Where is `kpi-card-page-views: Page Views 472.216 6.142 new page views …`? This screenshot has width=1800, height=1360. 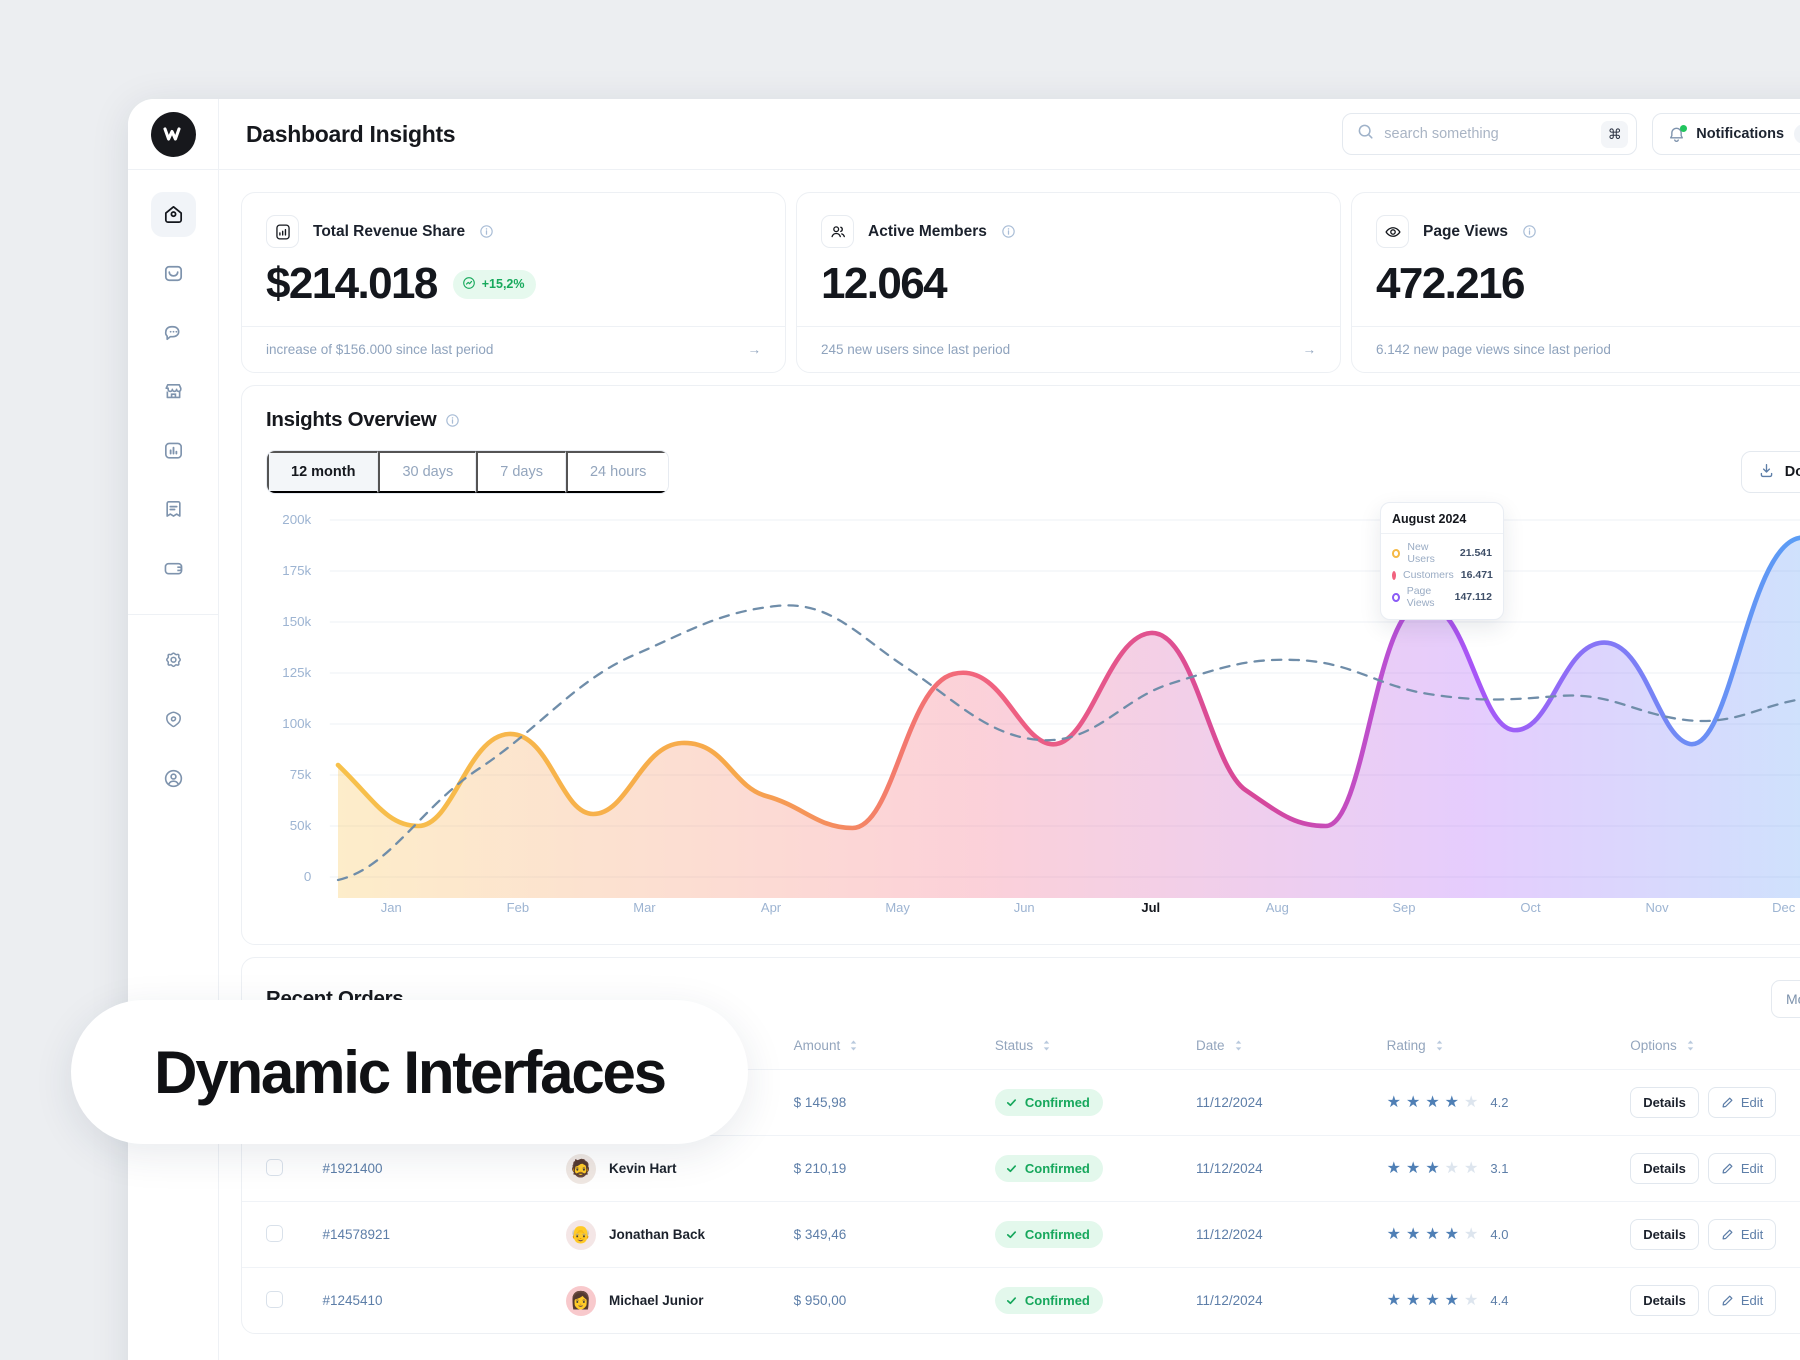 kpi-card-page-views: Page Views 472.216 6.142 new page views … is located at coordinates (1575, 282).